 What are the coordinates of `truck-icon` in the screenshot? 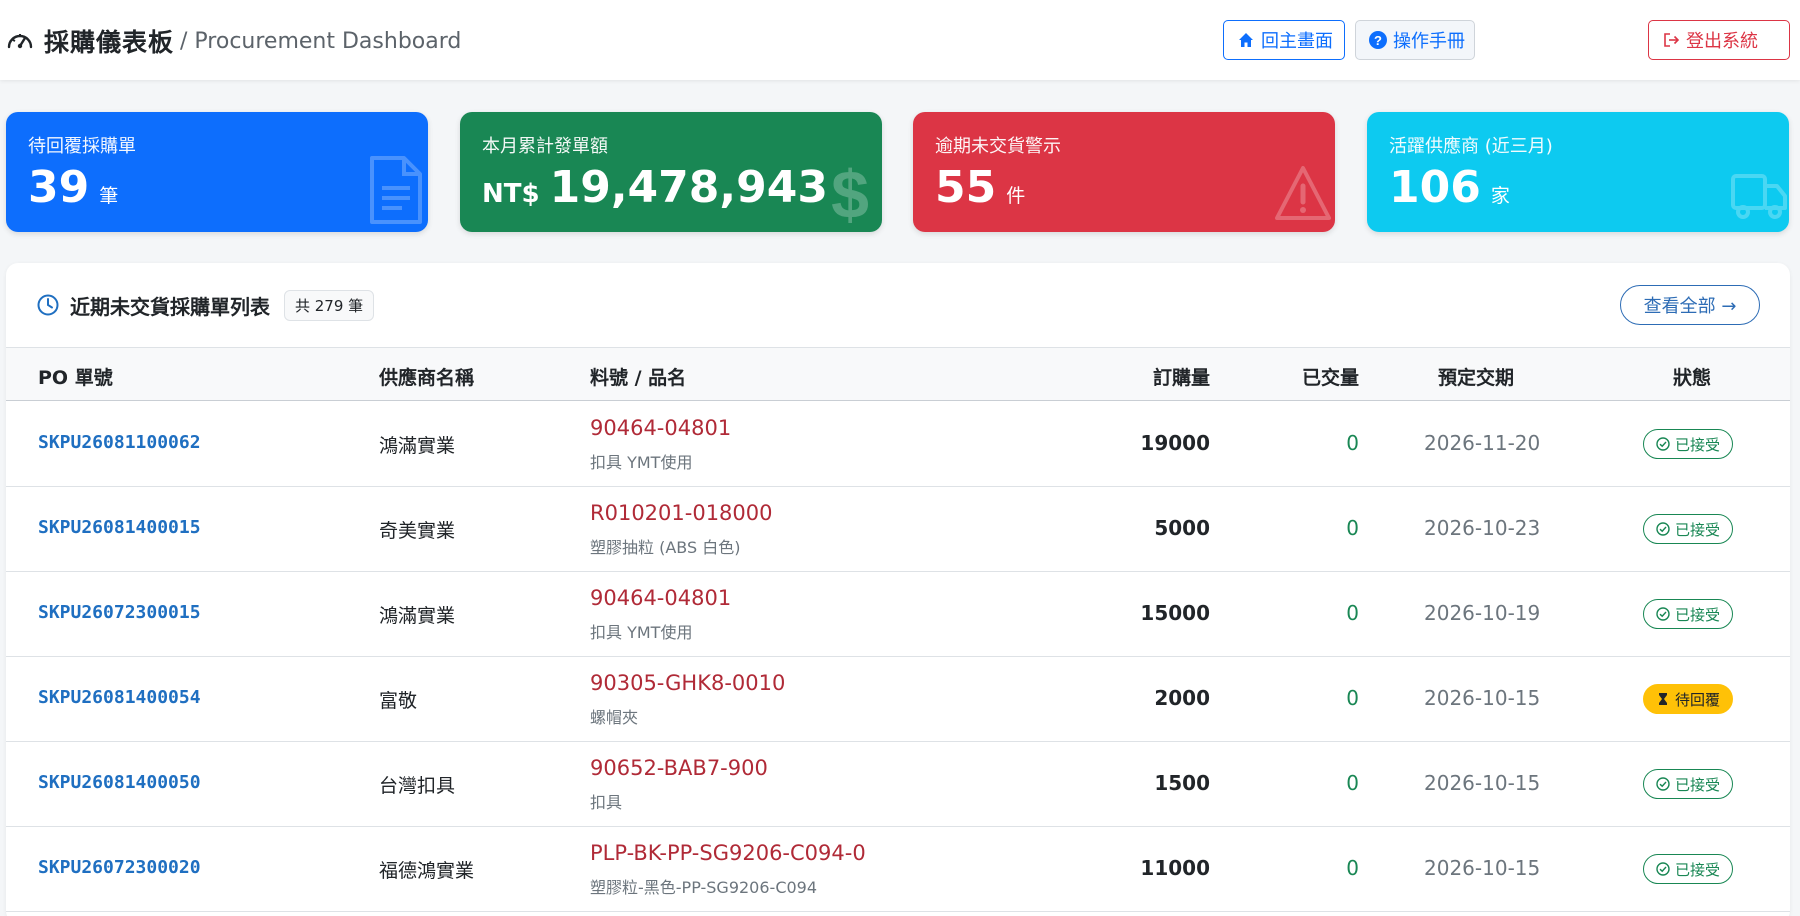 It's located at (1759, 196).